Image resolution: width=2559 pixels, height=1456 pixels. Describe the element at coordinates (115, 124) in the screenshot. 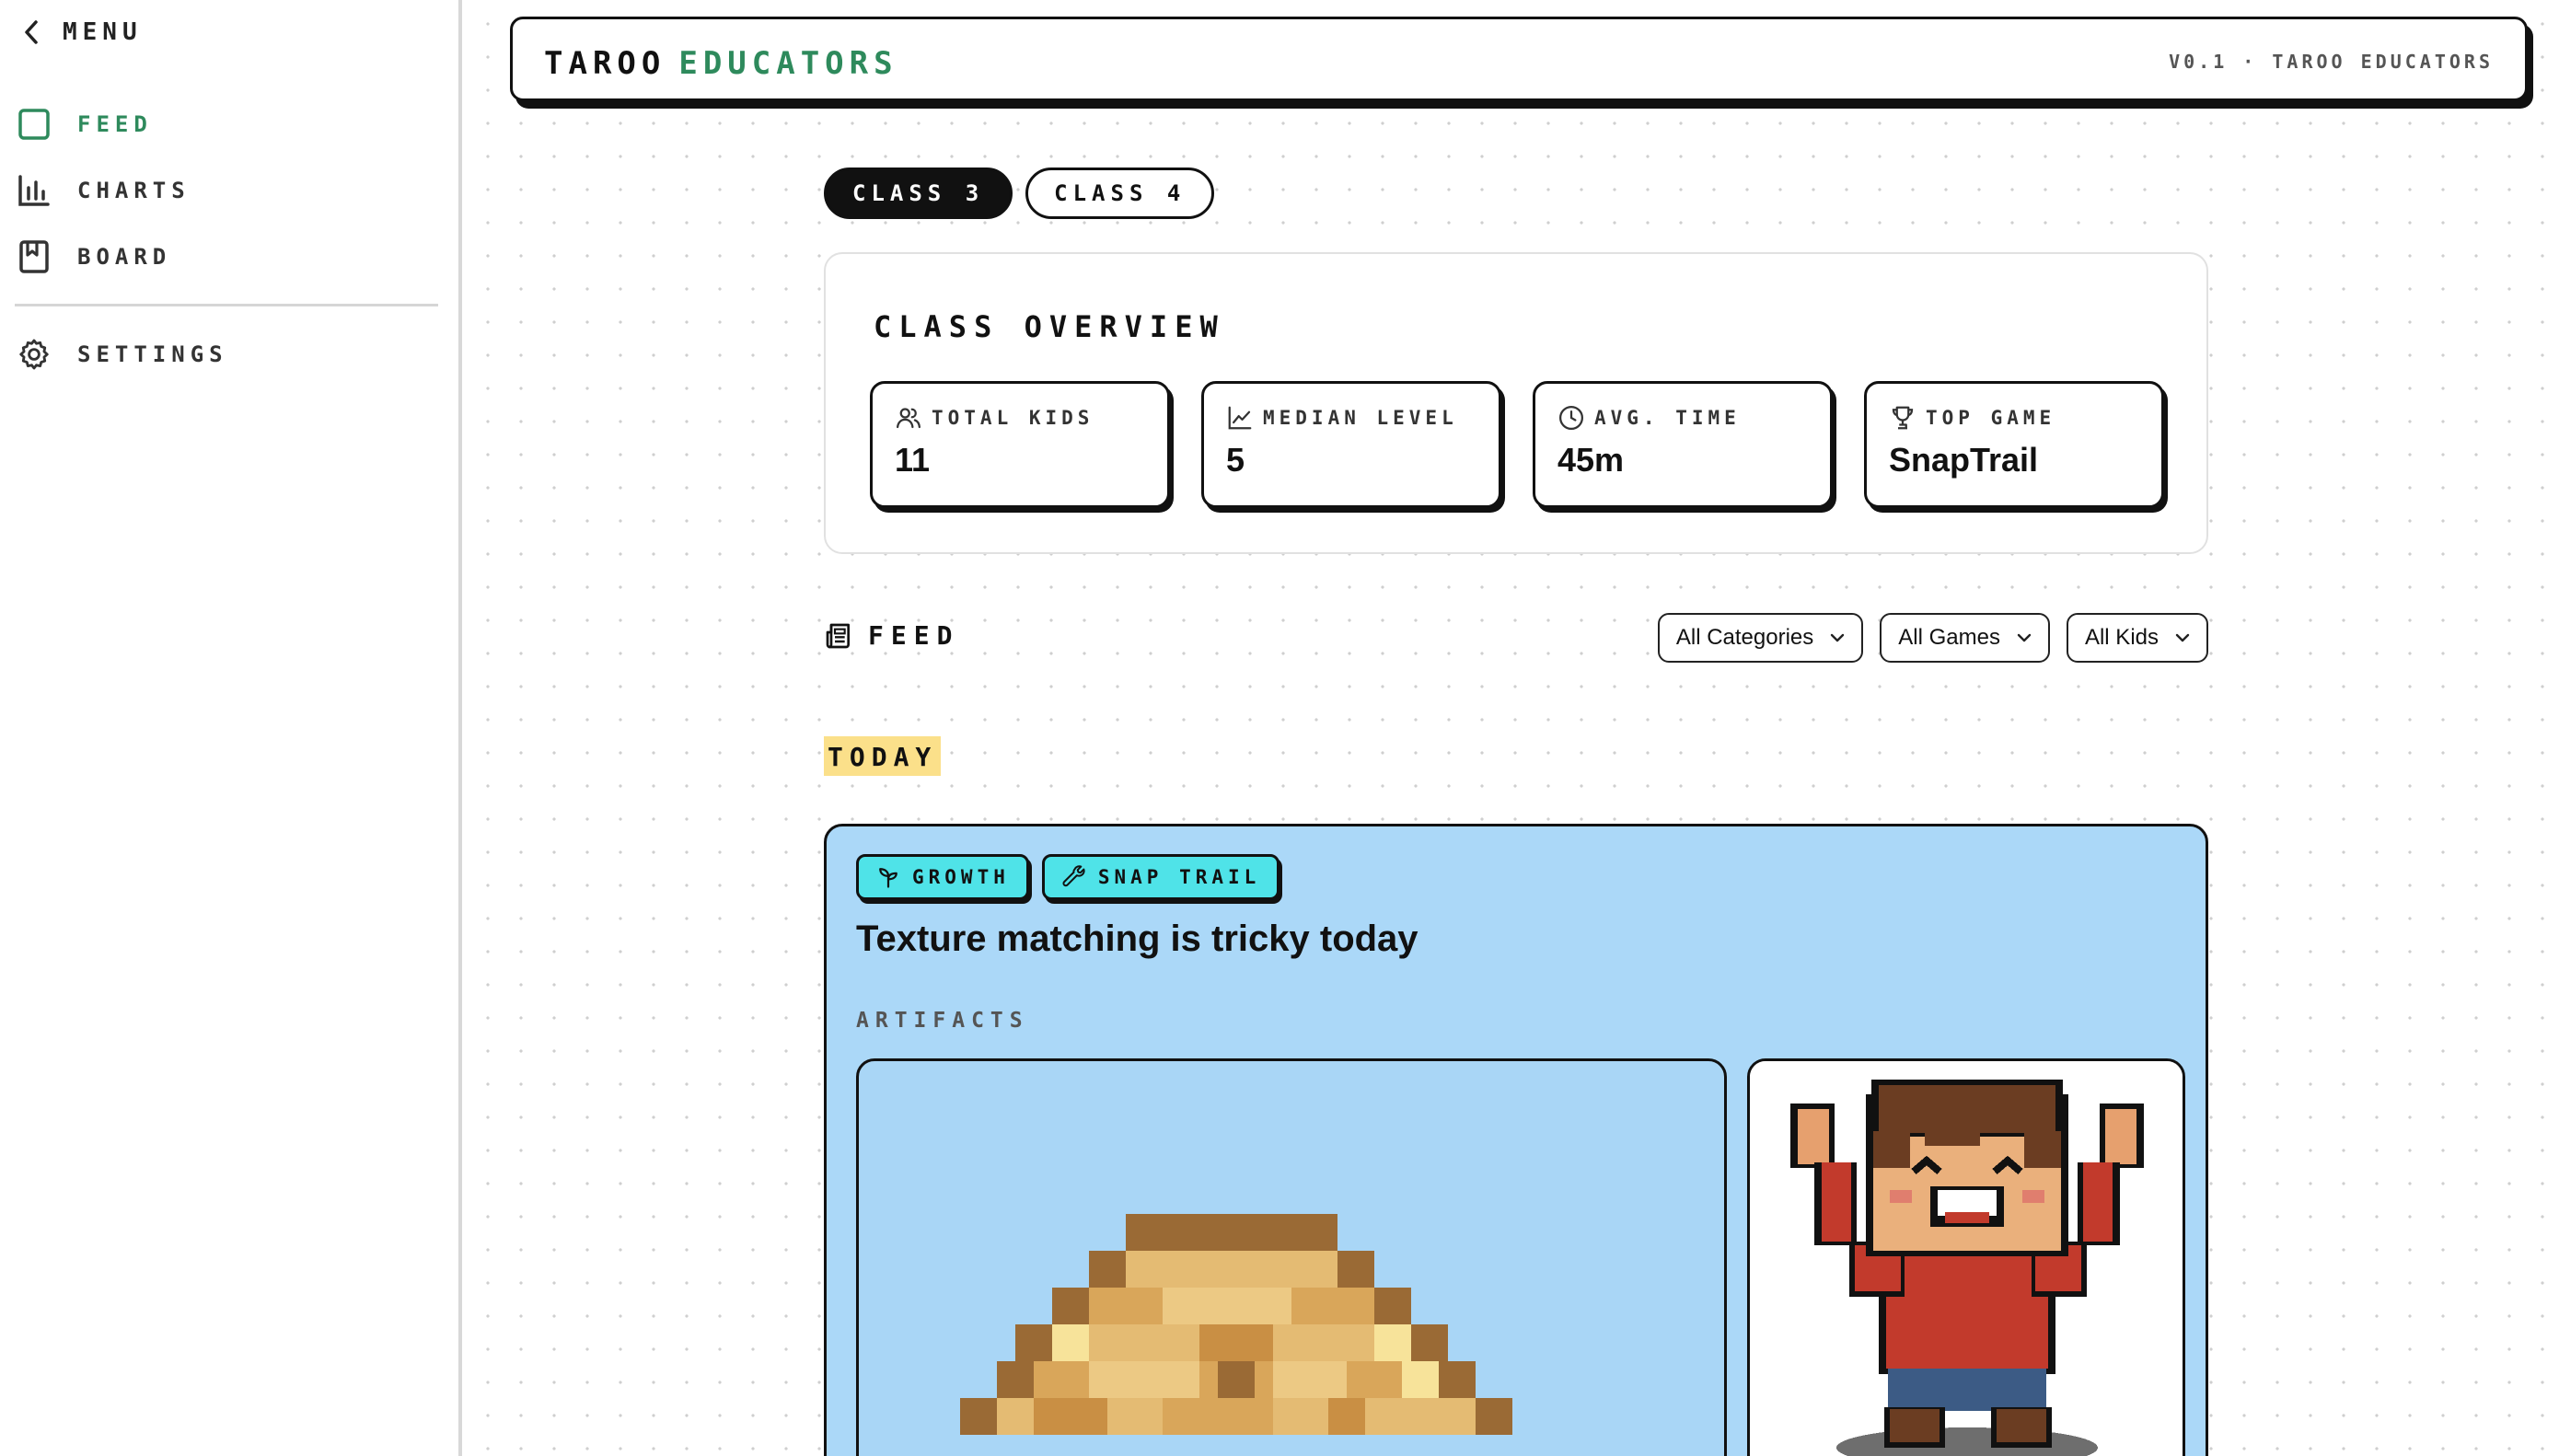

I see `sidebar-item-label: FEED` at that location.